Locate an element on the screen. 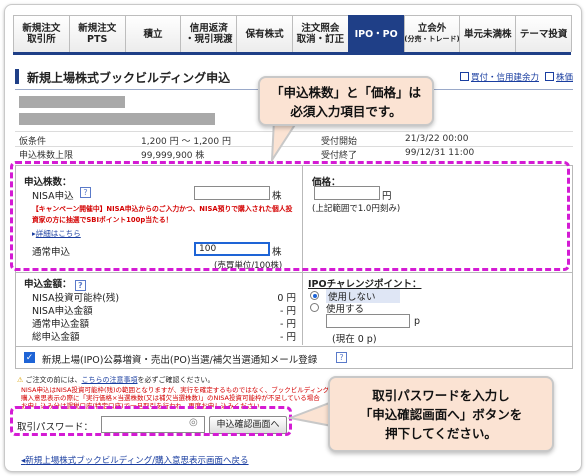 The width and height of the screenshot is (586, 476). buying-power-link: 買付・信用建余力 is located at coordinates (499, 77).